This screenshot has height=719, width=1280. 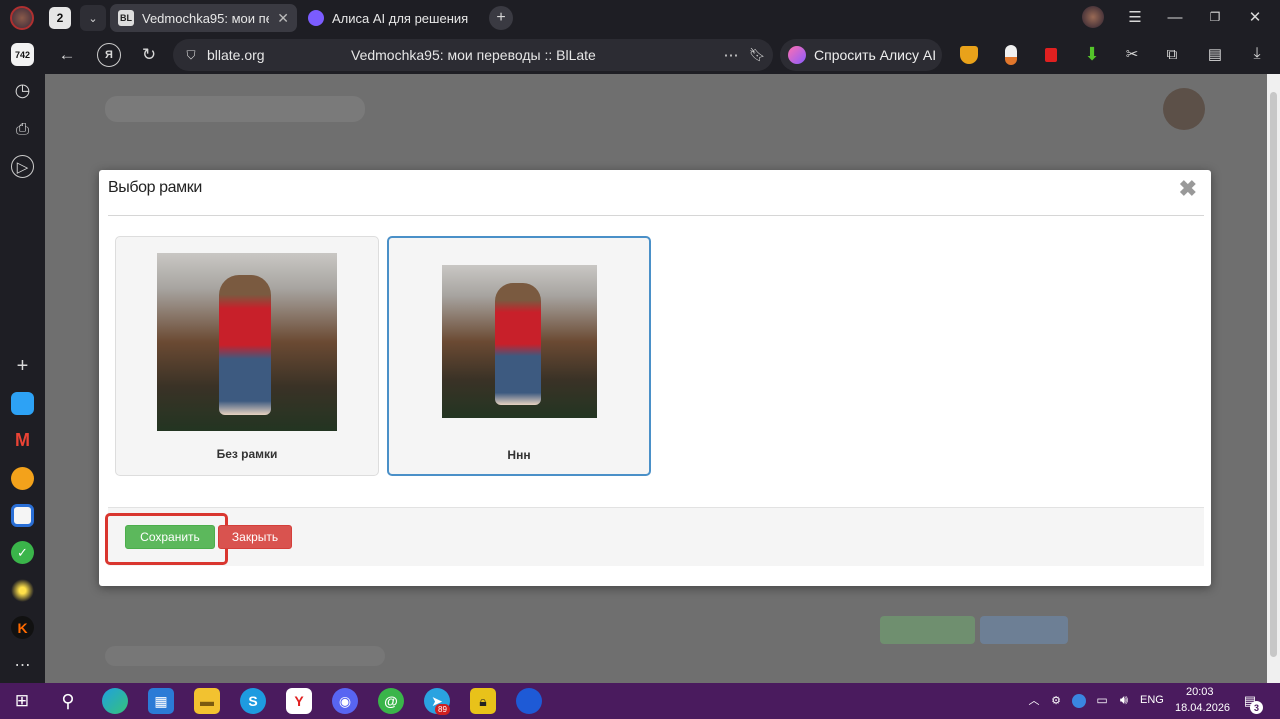 What do you see at coordinates (1011, 55) in the screenshot?
I see `extension-toggle-icon` at bounding box center [1011, 55].